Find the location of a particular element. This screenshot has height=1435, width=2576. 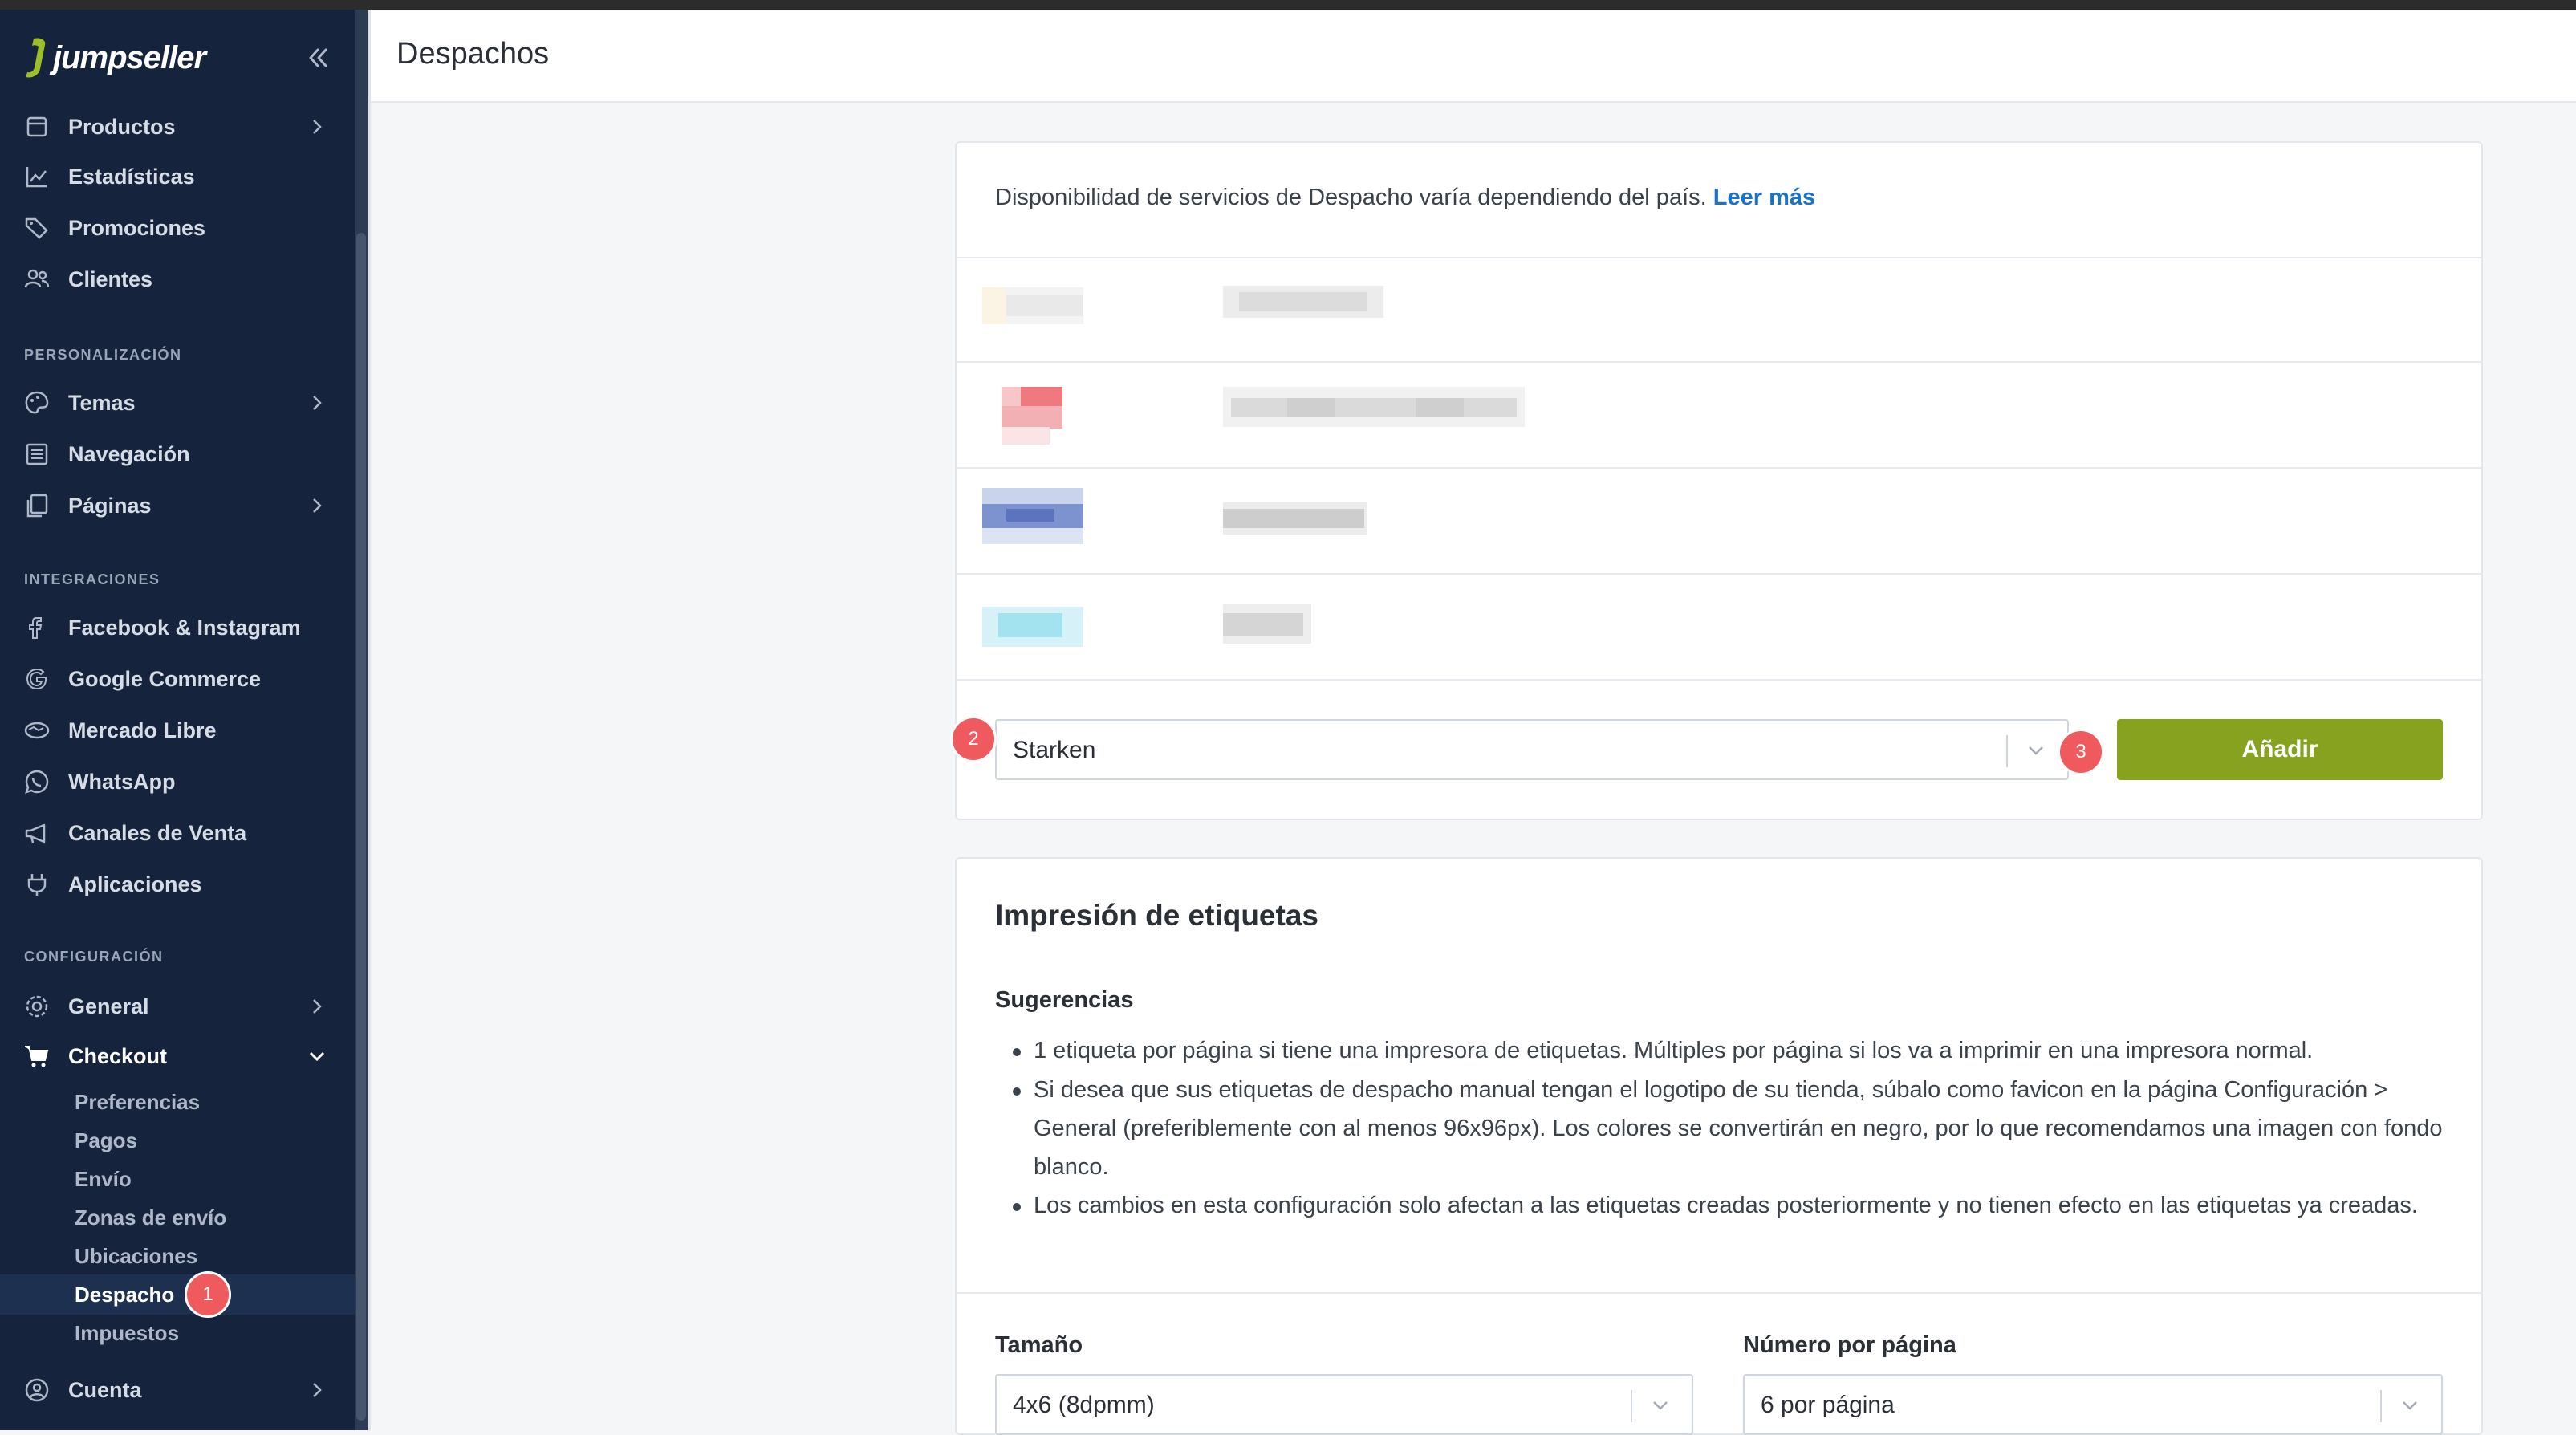

selected-service-value: Starken is located at coordinates (1054, 750).